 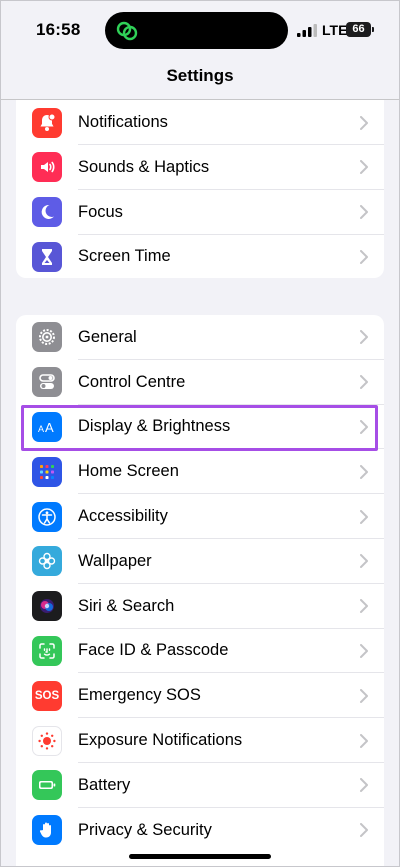 What do you see at coordinates (307, 30) in the screenshot?
I see `cellular-signal-icon` at bounding box center [307, 30].